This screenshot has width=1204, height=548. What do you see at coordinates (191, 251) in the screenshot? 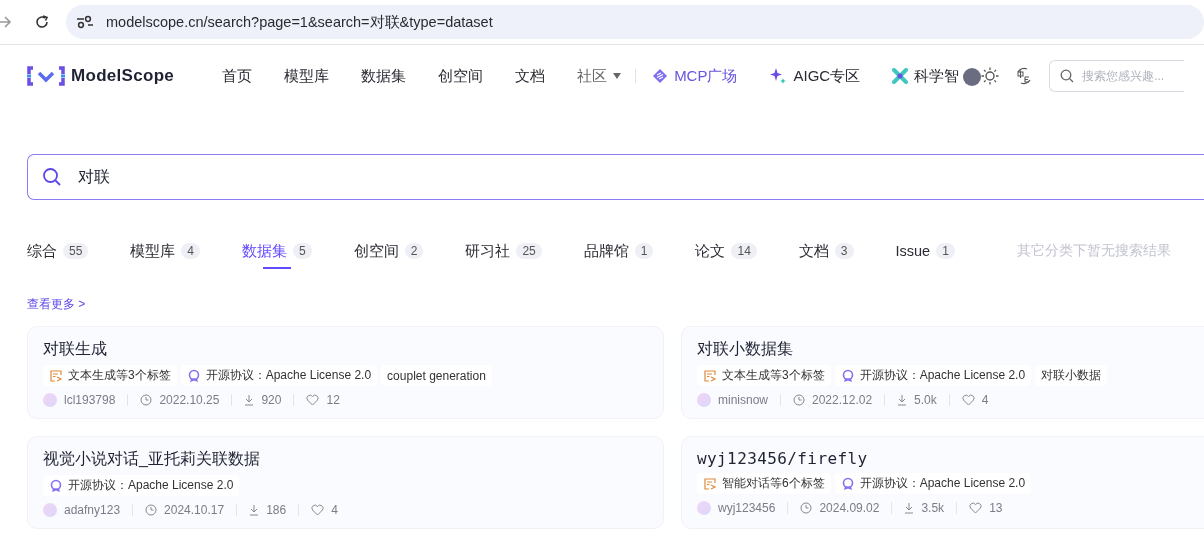
I see `count-badge: 4` at bounding box center [191, 251].